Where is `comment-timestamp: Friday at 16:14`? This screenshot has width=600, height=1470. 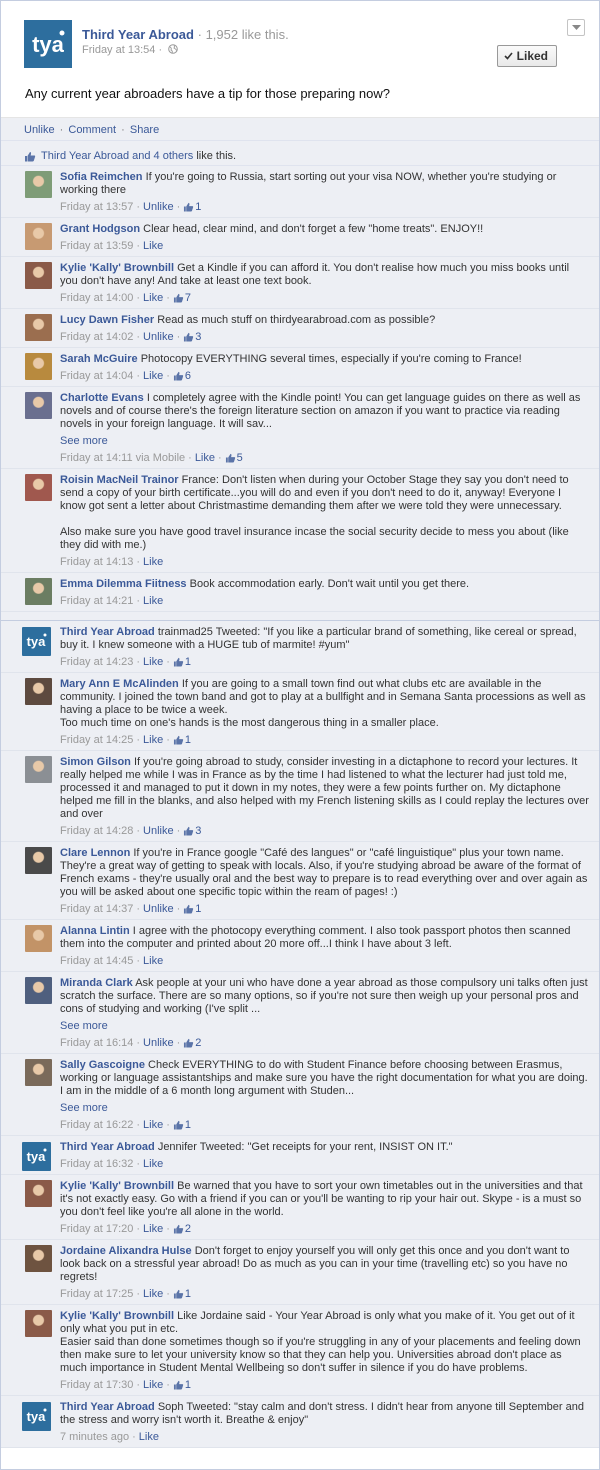 comment-timestamp: Friday at 16:14 is located at coordinates (96, 1043).